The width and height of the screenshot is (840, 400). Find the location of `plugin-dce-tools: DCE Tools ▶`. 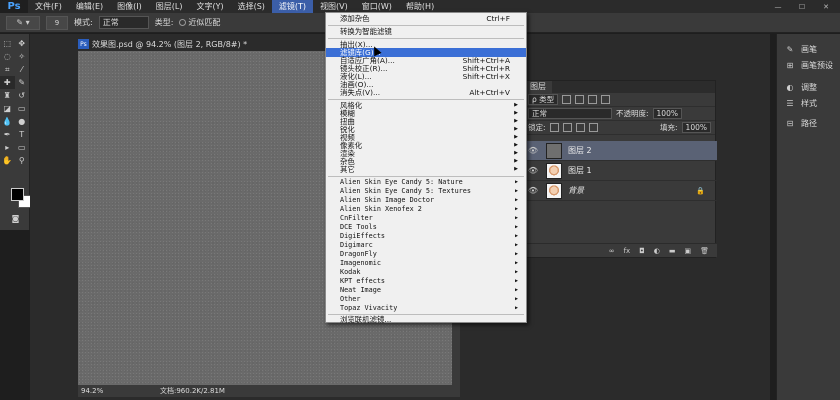

plugin-dce-tools: DCE Tools ▶ is located at coordinates (426, 227).